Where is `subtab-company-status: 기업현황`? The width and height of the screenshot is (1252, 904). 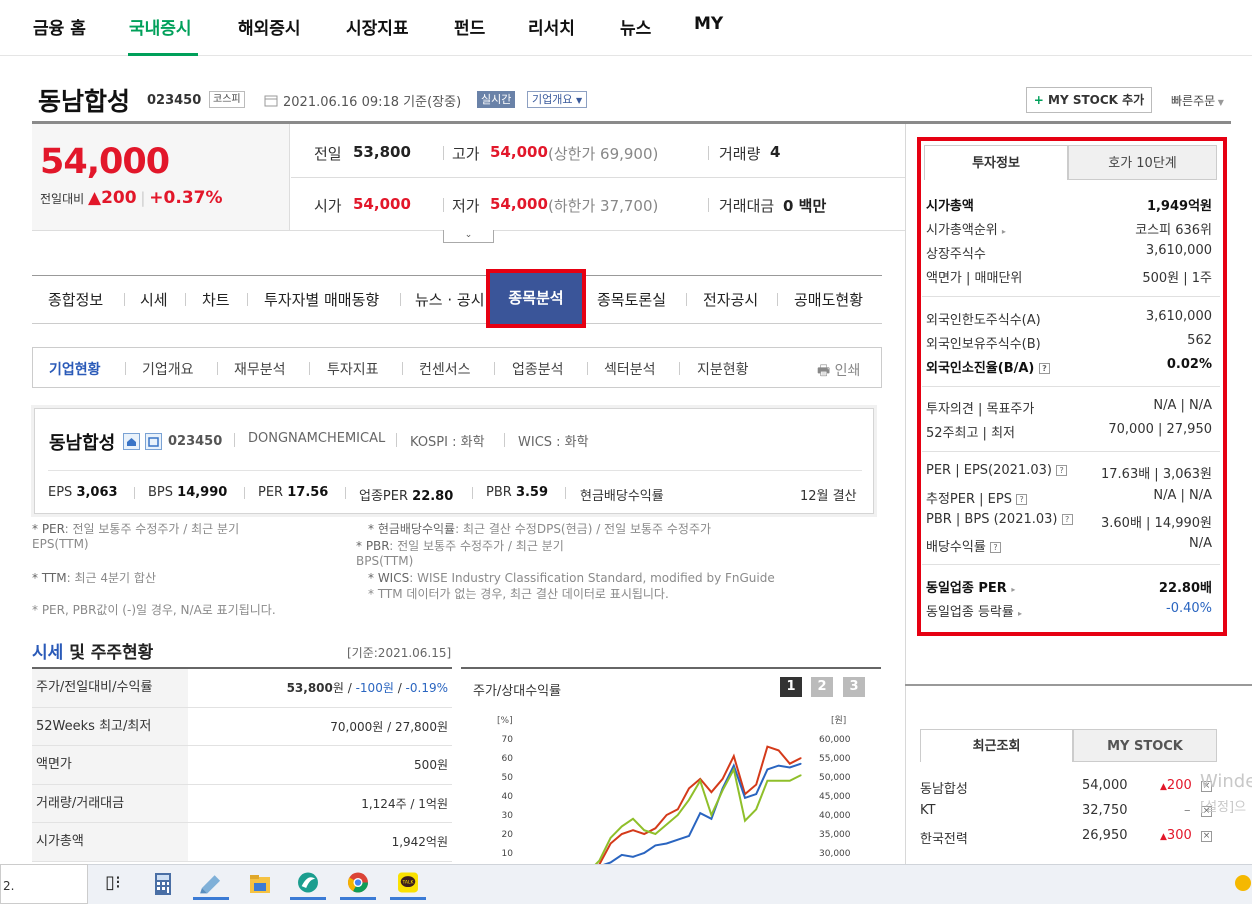
subtab-company-status: 기업현황 is located at coordinates (75, 369).